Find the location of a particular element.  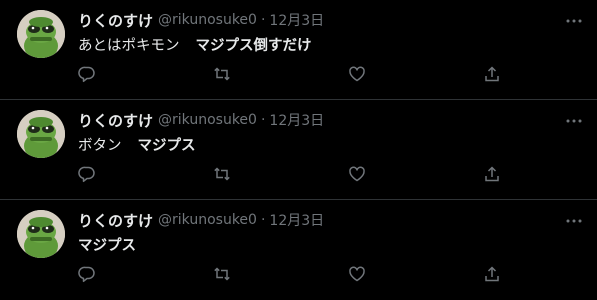

tweet-text: ボタン マジプス is located at coordinates (137, 144).